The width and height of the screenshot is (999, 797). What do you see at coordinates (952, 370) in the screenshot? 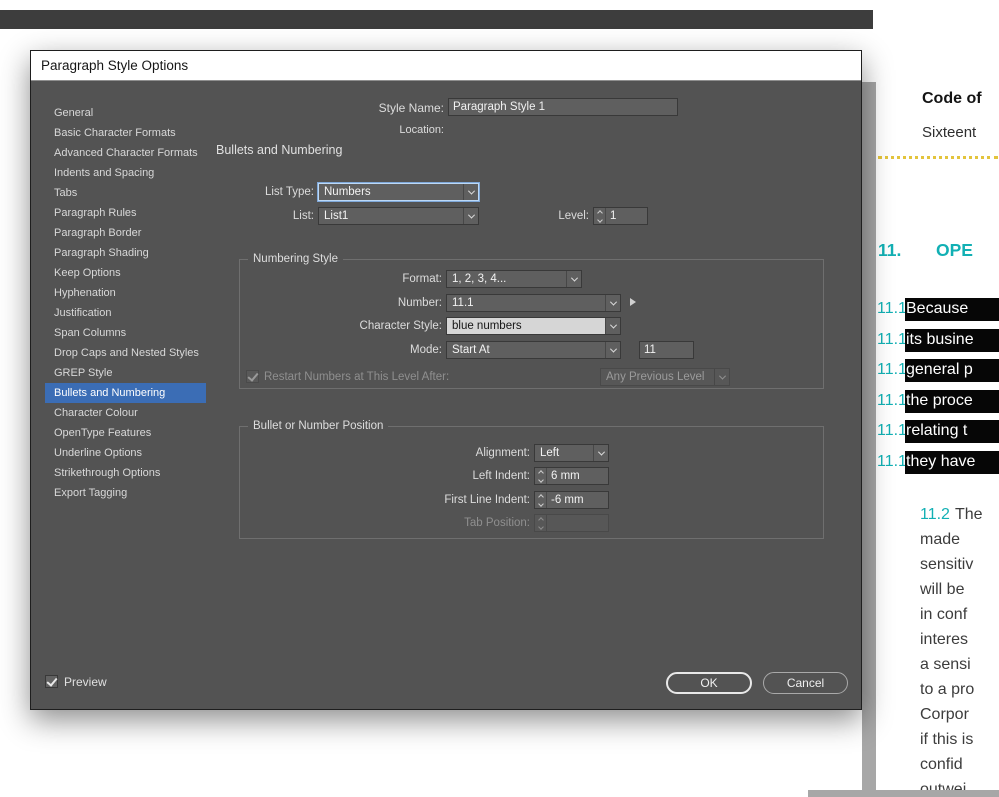
I see `doc-line-text-highlighted: general p` at bounding box center [952, 370].